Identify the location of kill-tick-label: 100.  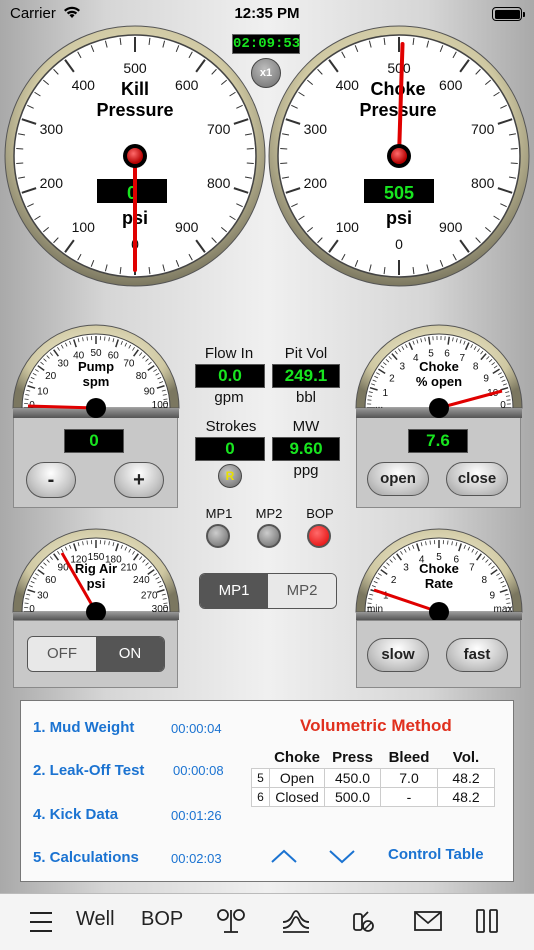
(84, 227).